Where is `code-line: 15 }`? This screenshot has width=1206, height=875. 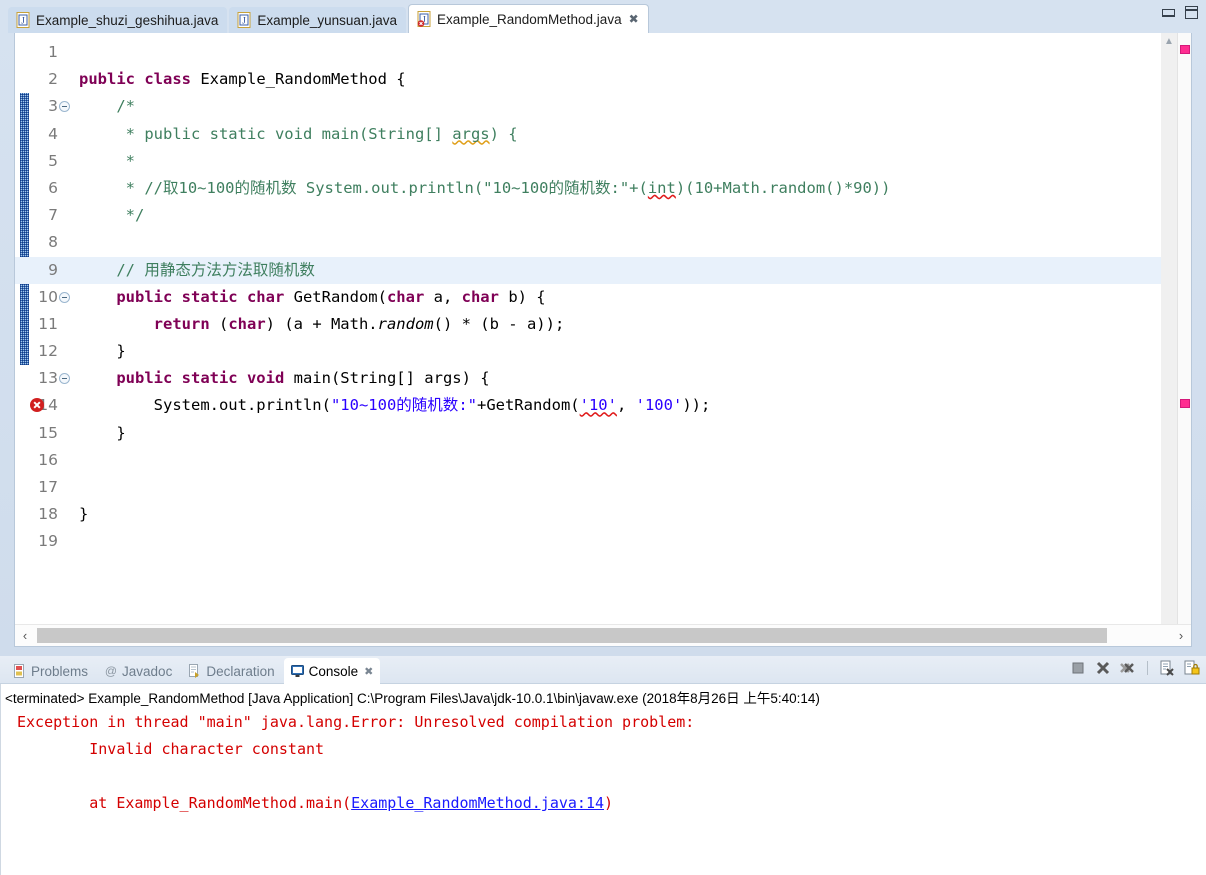
code-line: 15 } is located at coordinates (603, 433).